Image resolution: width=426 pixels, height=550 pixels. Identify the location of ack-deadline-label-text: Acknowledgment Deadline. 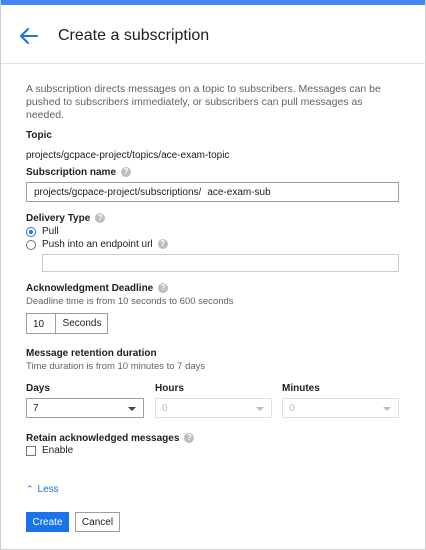
(90, 288).